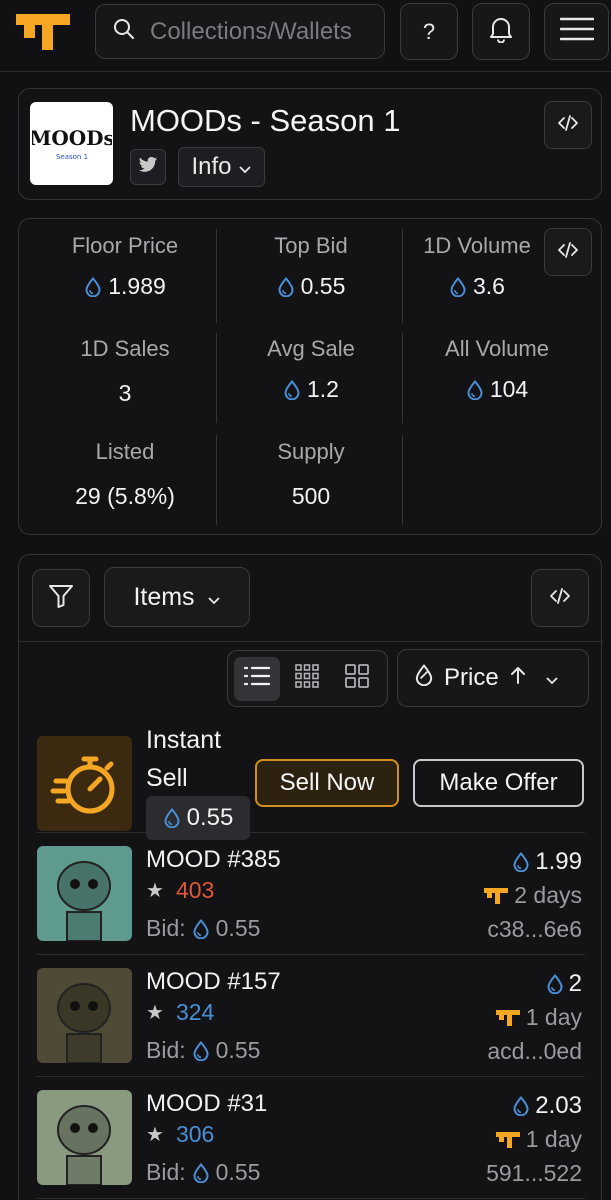 This screenshot has height=1200, width=611. What do you see at coordinates (311, 496) in the screenshot?
I see `stat-value: 500` at bounding box center [311, 496].